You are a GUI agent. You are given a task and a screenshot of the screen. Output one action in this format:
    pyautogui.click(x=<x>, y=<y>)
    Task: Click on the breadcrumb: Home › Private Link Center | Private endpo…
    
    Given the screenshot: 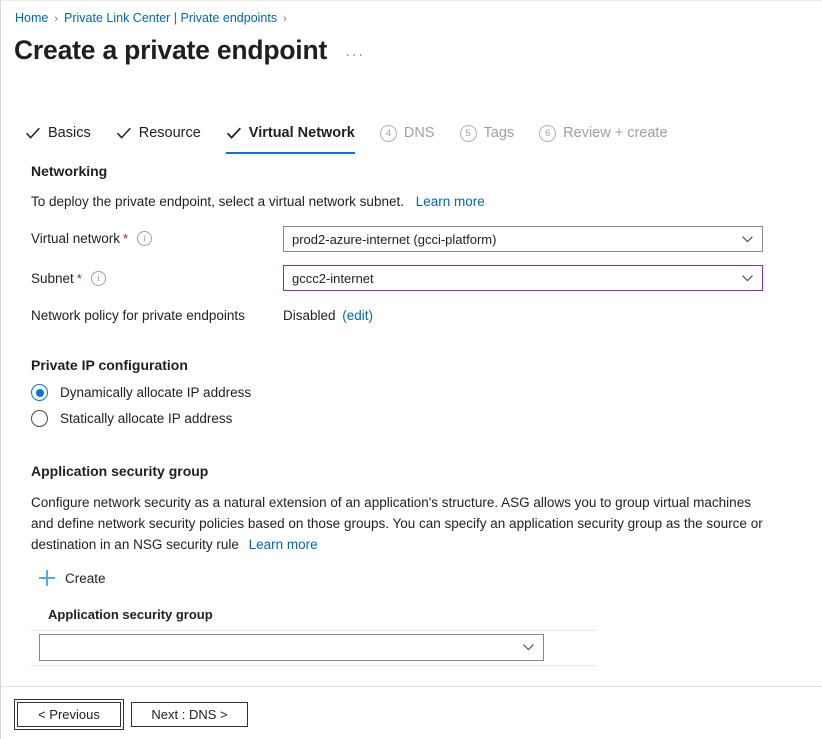 What is the action you would take?
    pyautogui.click(x=154, y=18)
    